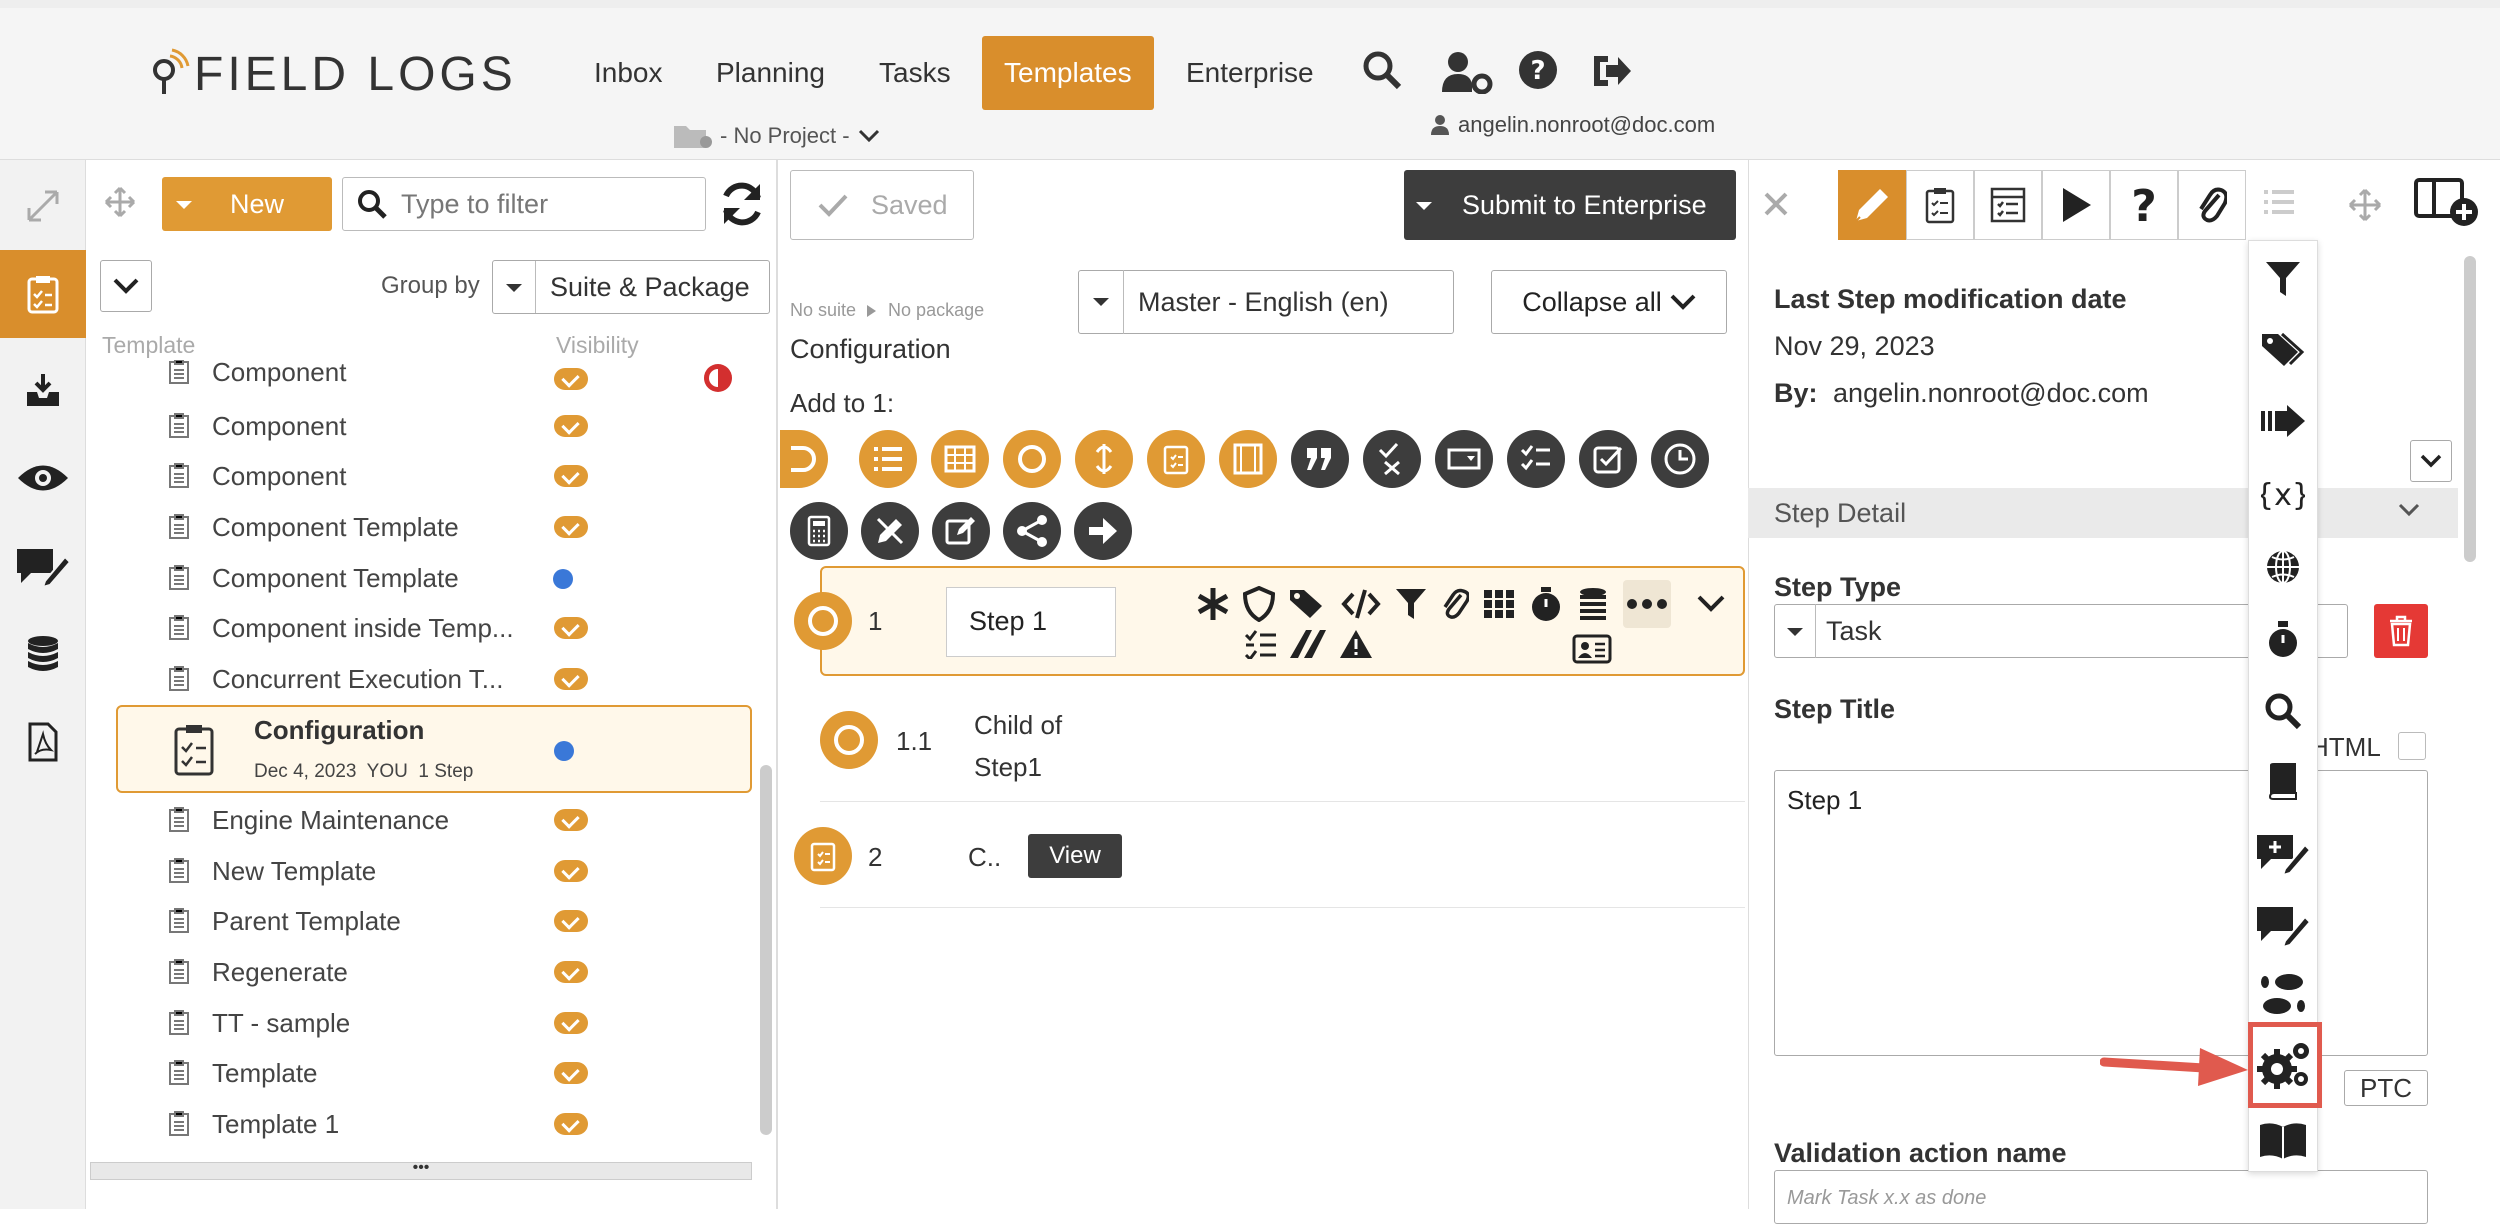 Image resolution: width=2500 pixels, height=1224 pixels. What do you see at coordinates (1248, 459) in the screenshot?
I see `step-type-media` at bounding box center [1248, 459].